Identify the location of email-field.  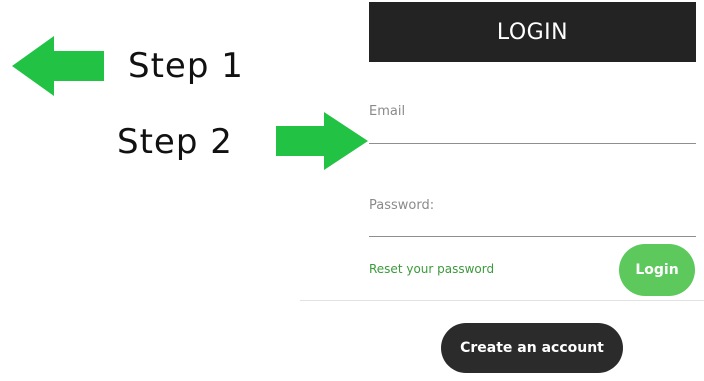
(532, 132).